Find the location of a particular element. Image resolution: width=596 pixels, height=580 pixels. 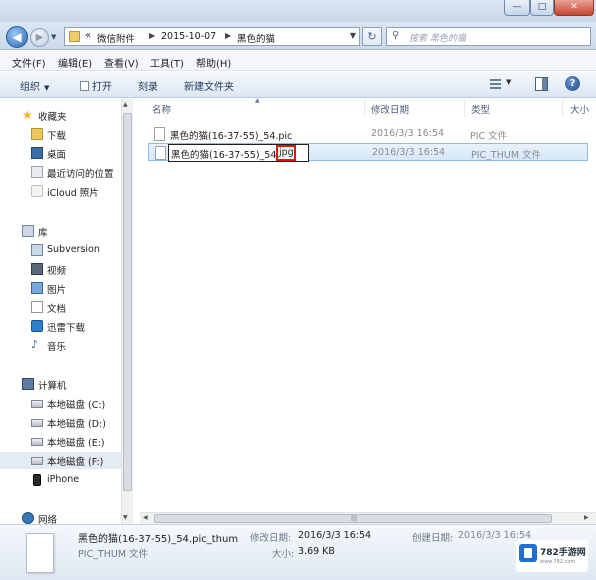

sidebar-item-drive-d: 本地磁盘 (D:) is located at coordinates (60, 422).